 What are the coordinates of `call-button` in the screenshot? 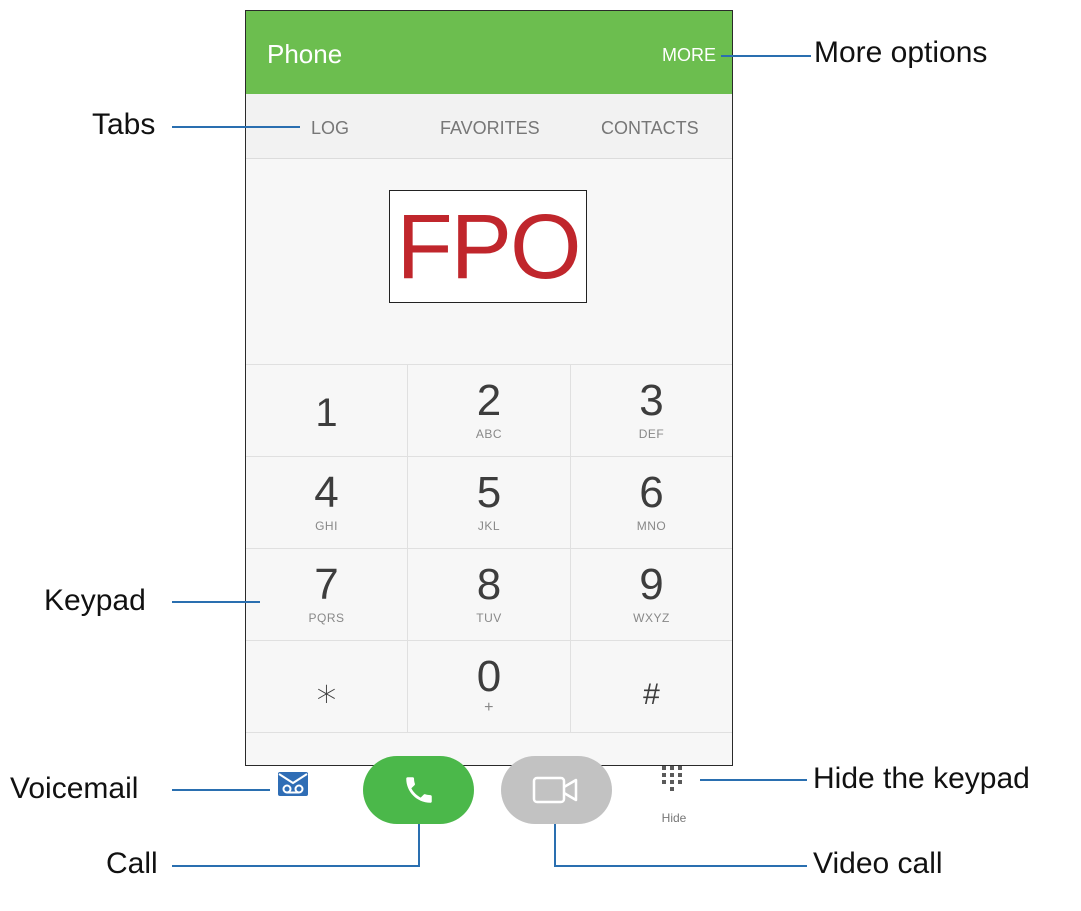 It's located at (418, 790).